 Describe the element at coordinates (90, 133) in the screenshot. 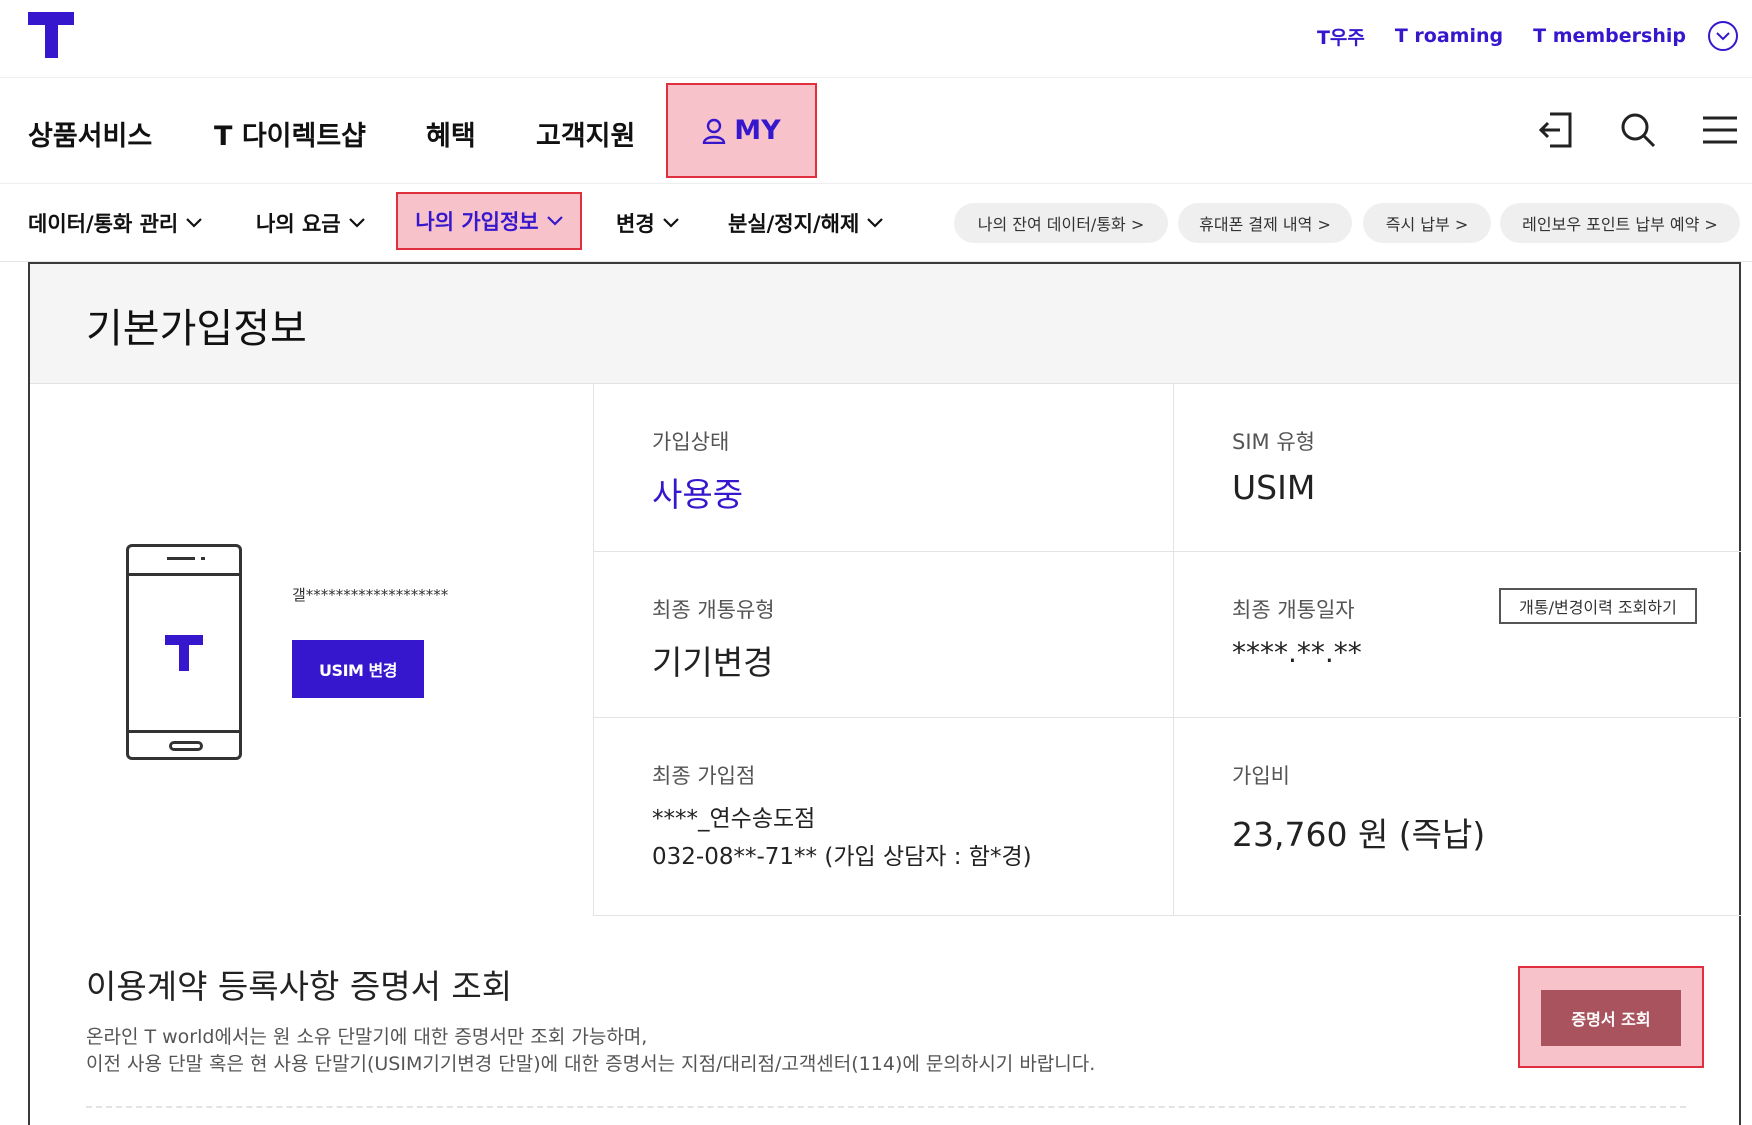

I see `nav-products: 상품서비스` at that location.